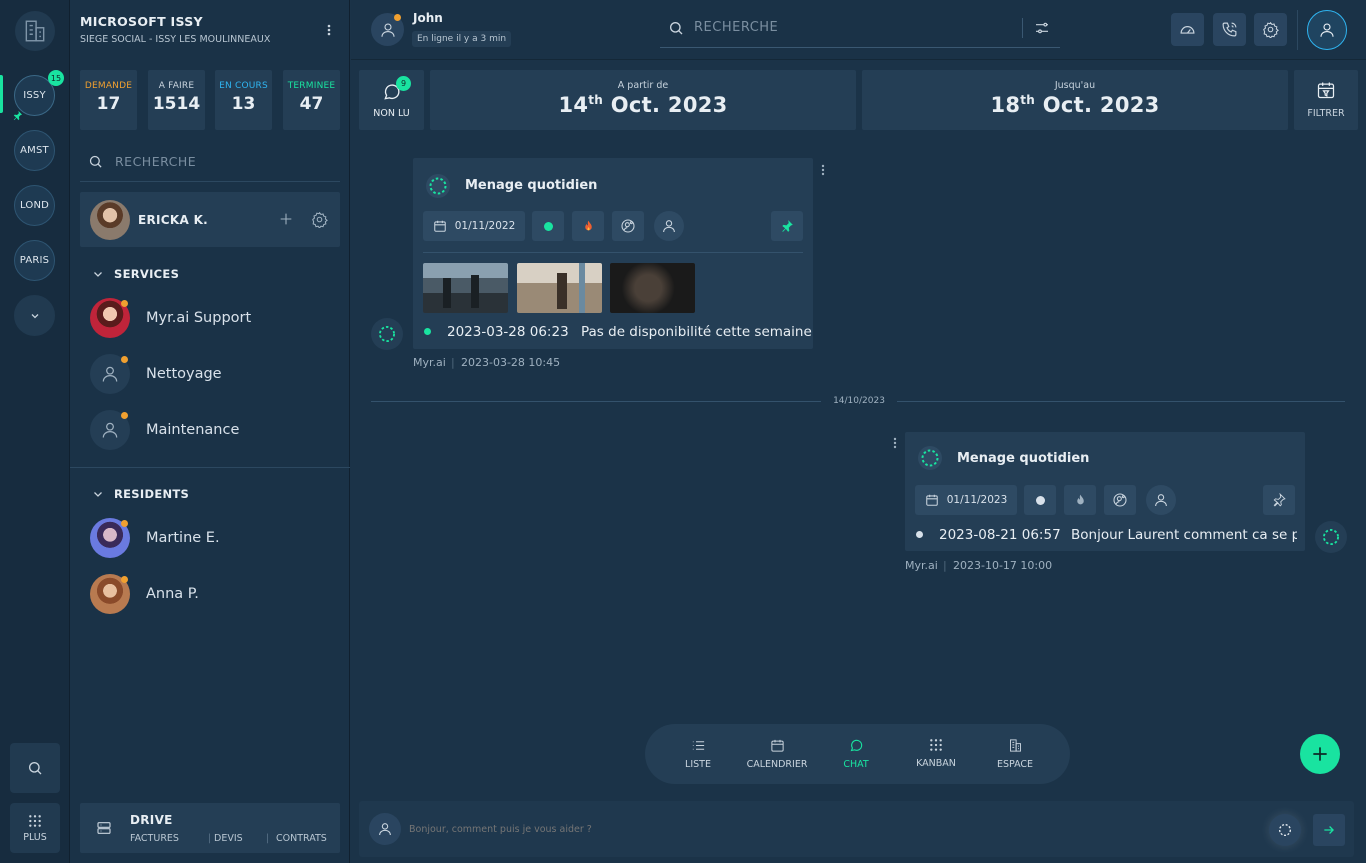 The image size is (1366, 863). Describe the element at coordinates (1042, 28) in the screenshot. I see `sliders-icon` at that location.